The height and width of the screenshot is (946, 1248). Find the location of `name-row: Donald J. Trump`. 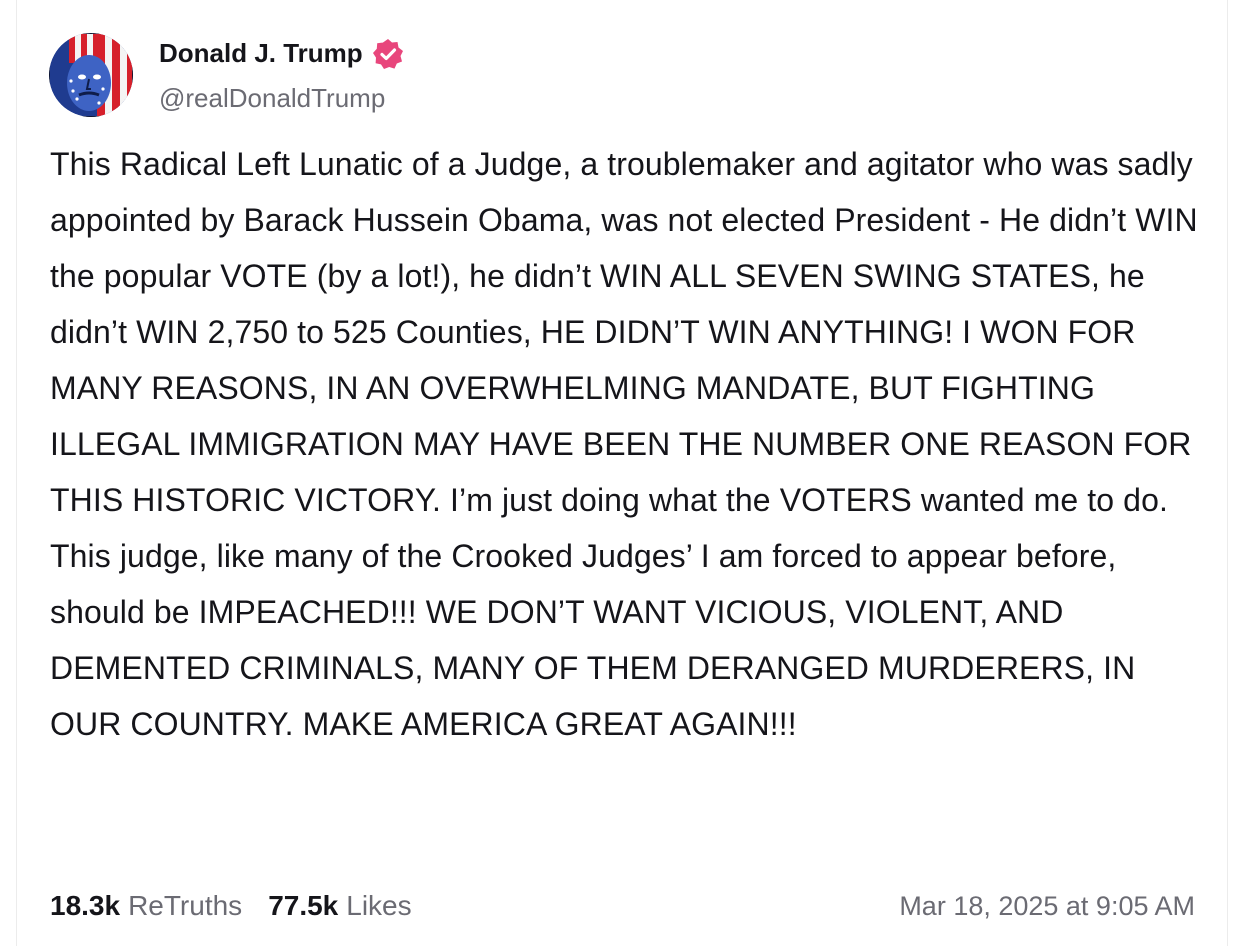

name-row: Donald J. Trump is located at coordinates (282, 54).